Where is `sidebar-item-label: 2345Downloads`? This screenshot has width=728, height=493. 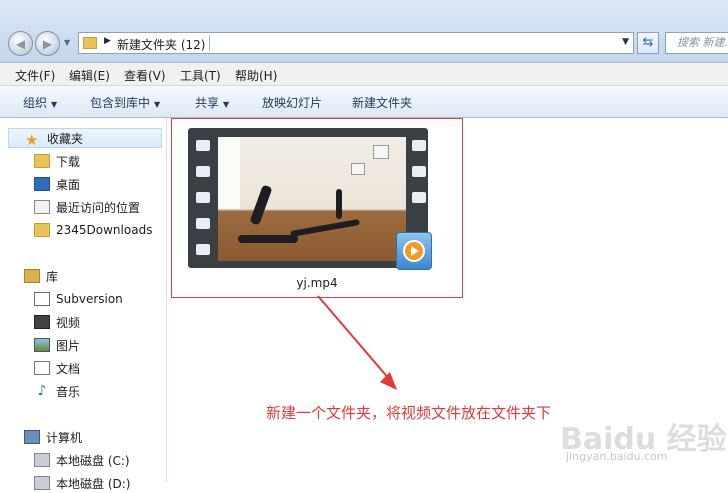 sidebar-item-label: 2345Downloads is located at coordinates (104, 230).